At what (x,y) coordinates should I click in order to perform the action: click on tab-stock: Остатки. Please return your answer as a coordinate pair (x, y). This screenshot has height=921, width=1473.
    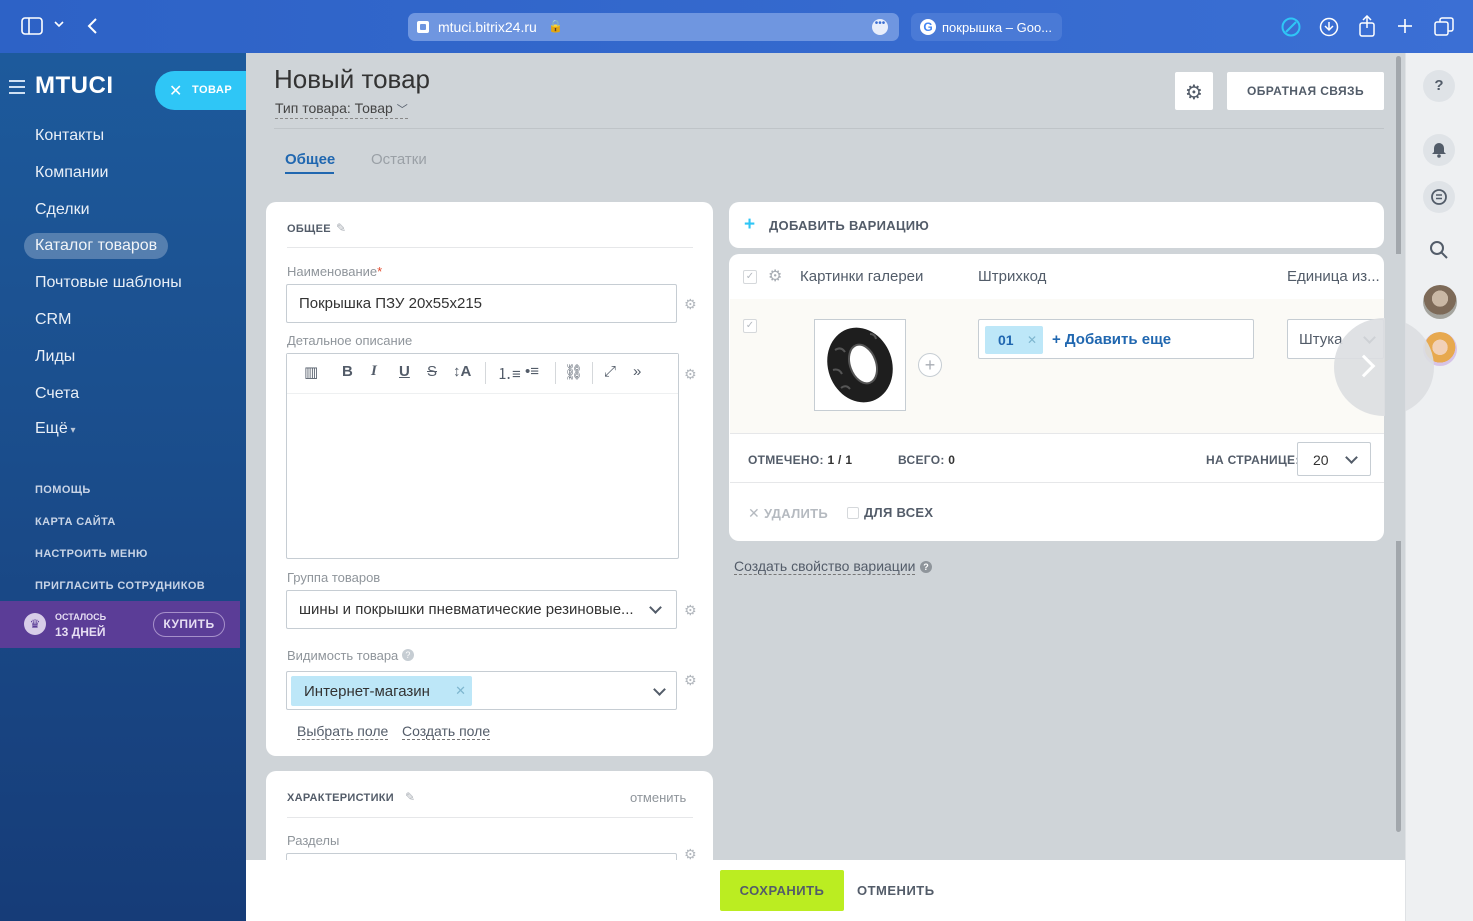
    Looking at the image, I should click on (399, 159).